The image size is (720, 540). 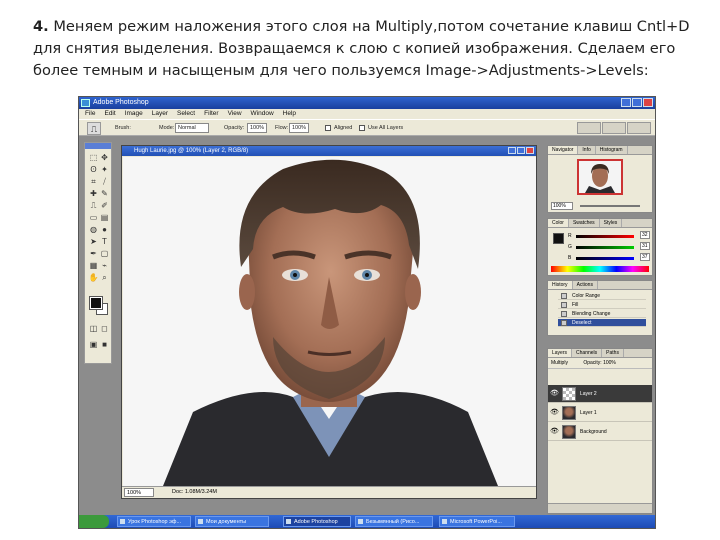 I want to click on hand-tool-icon: ✋, so click(x=93, y=277).